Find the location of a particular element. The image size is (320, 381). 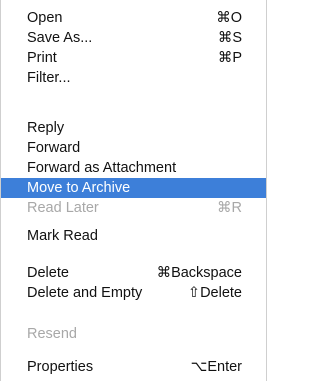

menu-item-resend: Resend is located at coordinates (133, 334).